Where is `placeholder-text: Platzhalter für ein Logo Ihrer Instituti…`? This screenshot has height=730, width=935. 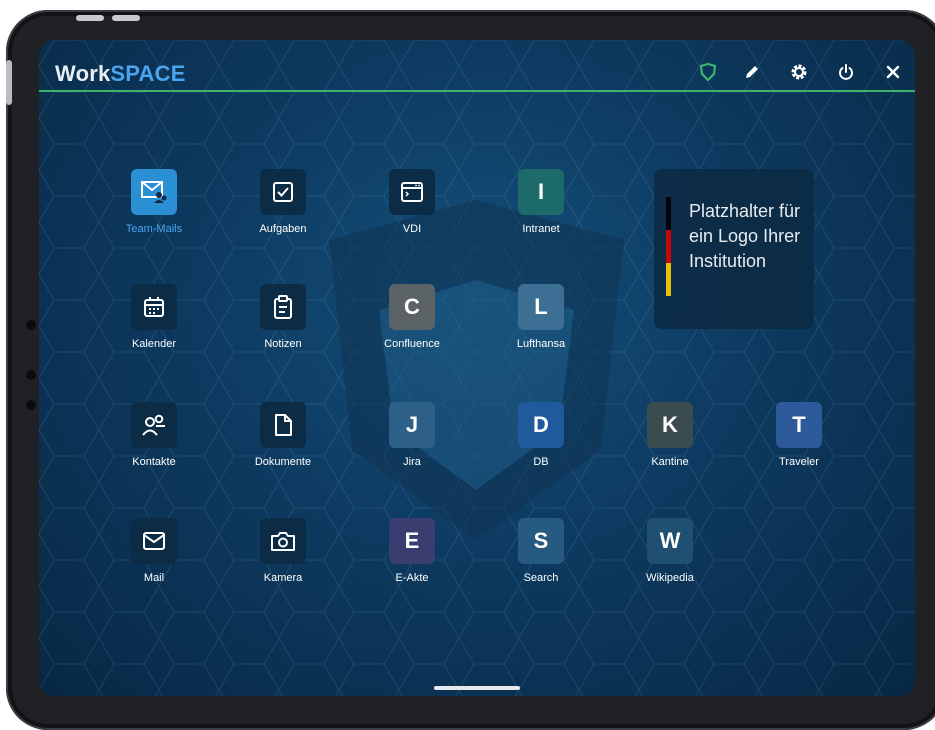 placeholder-text: Platzhalter für ein Logo Ihrer Instituti… is located at coordinates (745, 236).